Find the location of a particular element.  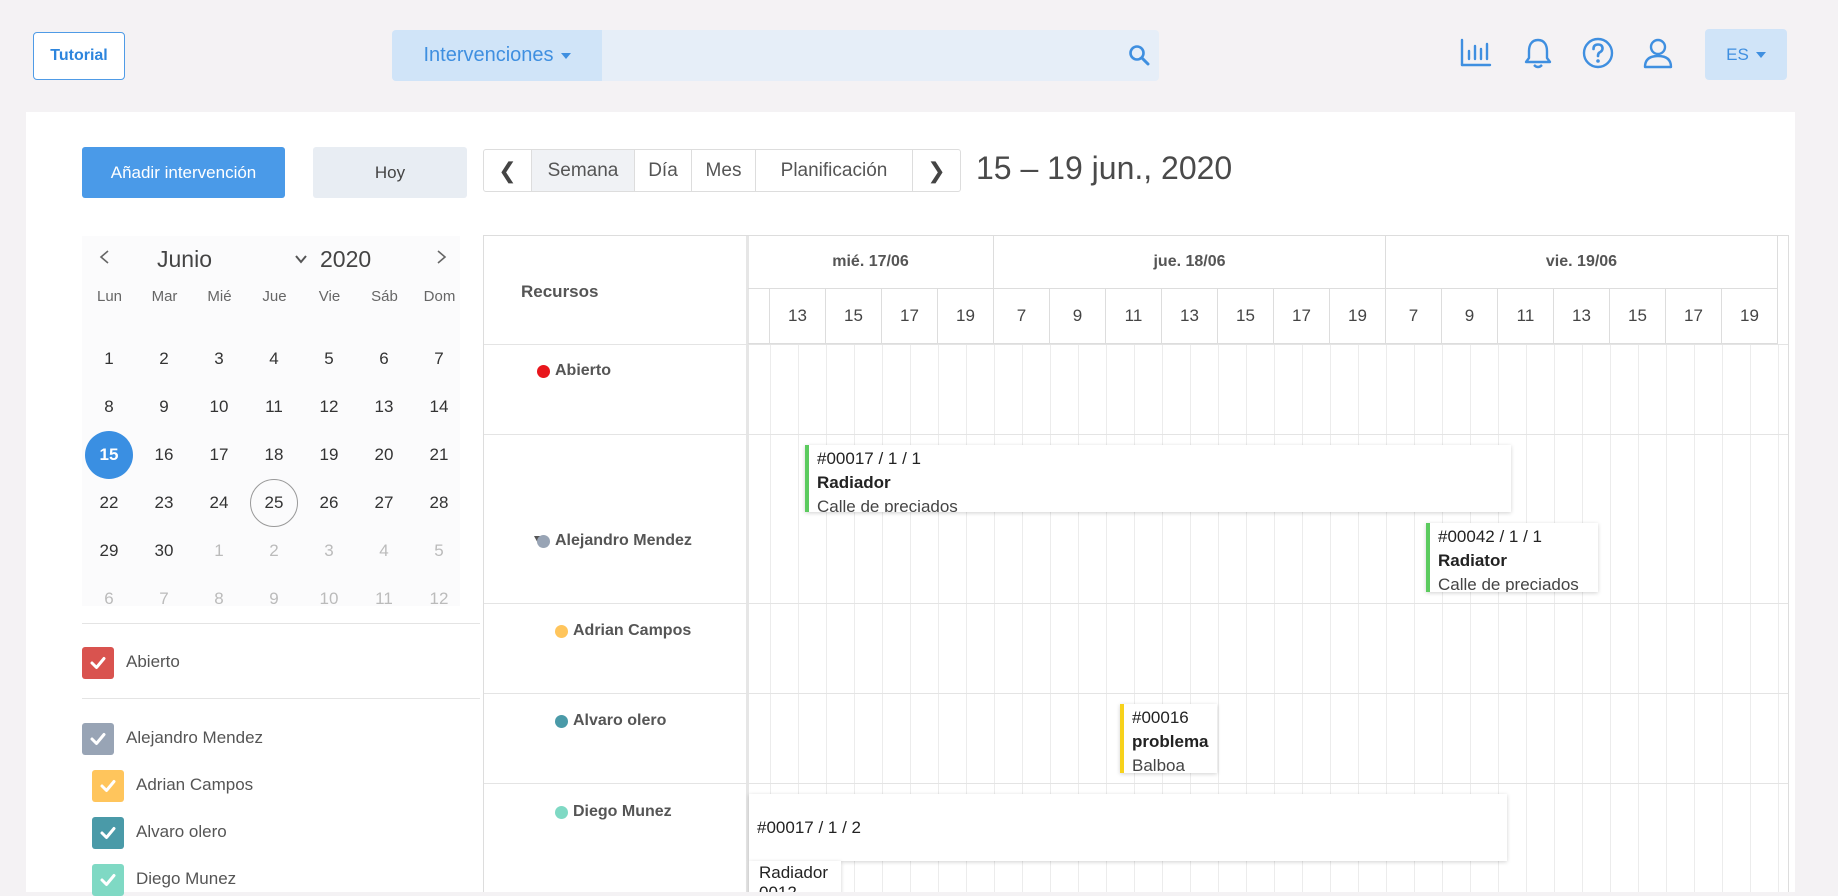

calendar-day: 21 is located at coordinates (439, 455).